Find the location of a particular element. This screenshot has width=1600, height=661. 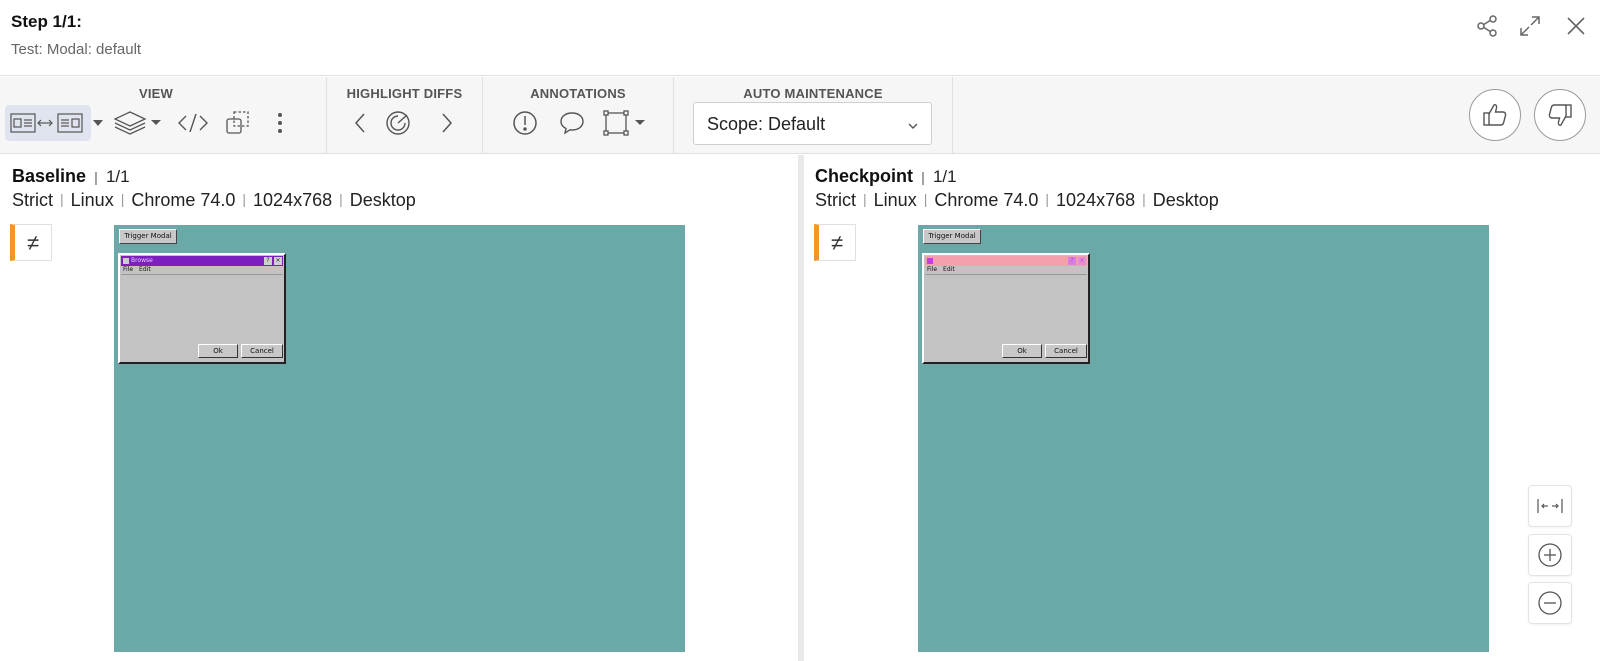

code-icon is located at coordinates (193, 123).